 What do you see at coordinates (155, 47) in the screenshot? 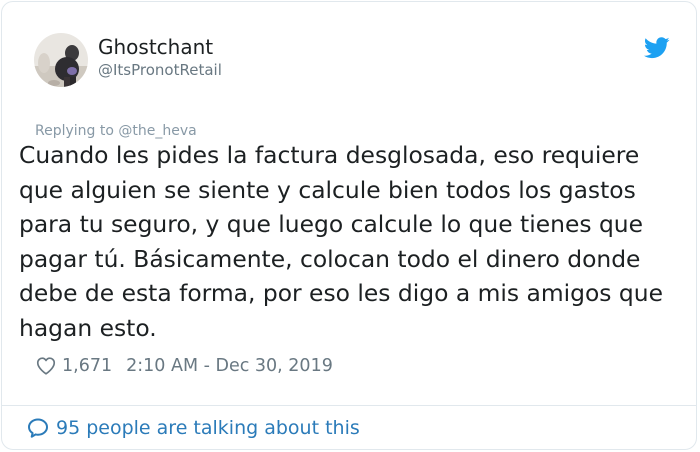
I see `display-name: Ghostchant` at bounding box center [155, 47].